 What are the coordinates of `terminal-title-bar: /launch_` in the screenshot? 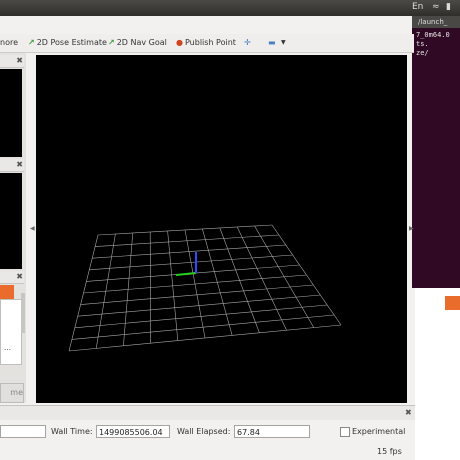 It's located at (436, 22).